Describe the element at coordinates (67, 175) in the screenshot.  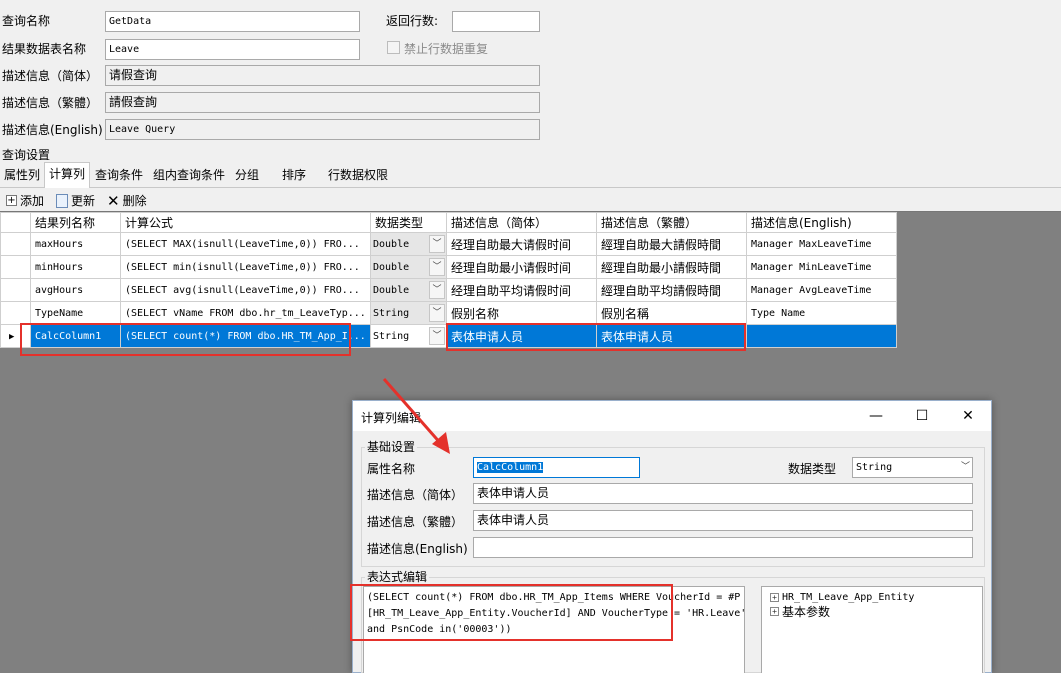
I see `tab-calc-columns: 计算列` at that location.